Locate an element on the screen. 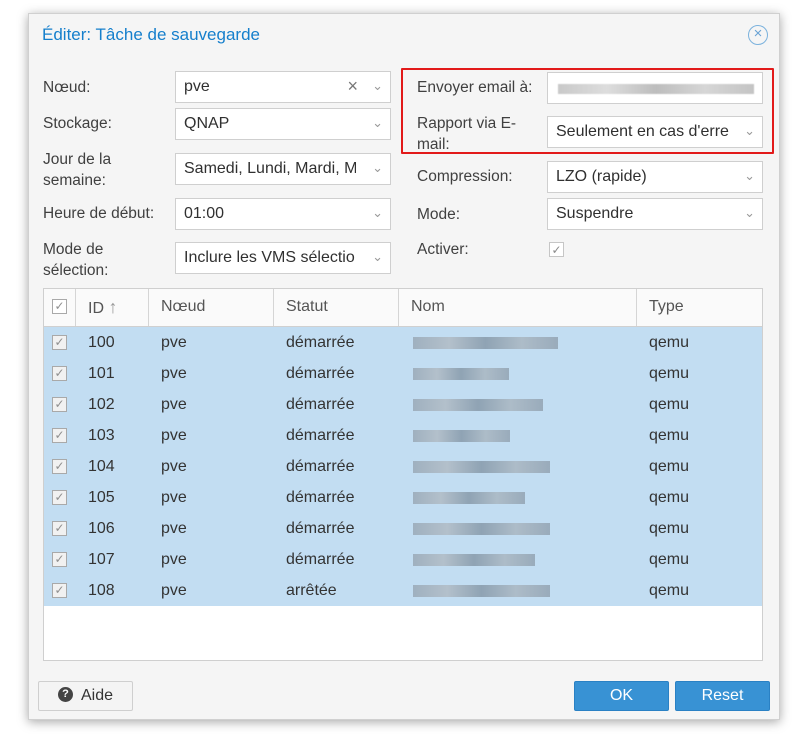  header-node: Nœud is located at coordinates (211, 307).